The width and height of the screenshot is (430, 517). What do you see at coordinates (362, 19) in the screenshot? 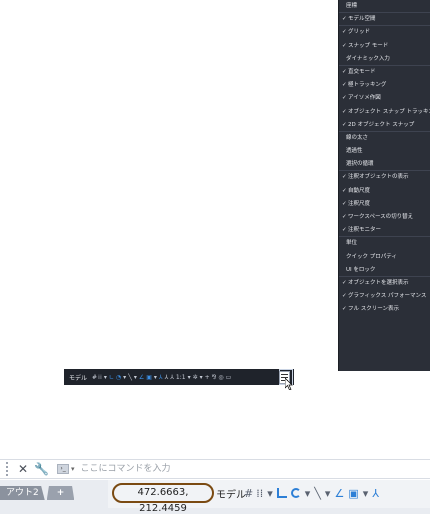
I see `menu-item-label: モデル空間` at bounding box center [362, 19].